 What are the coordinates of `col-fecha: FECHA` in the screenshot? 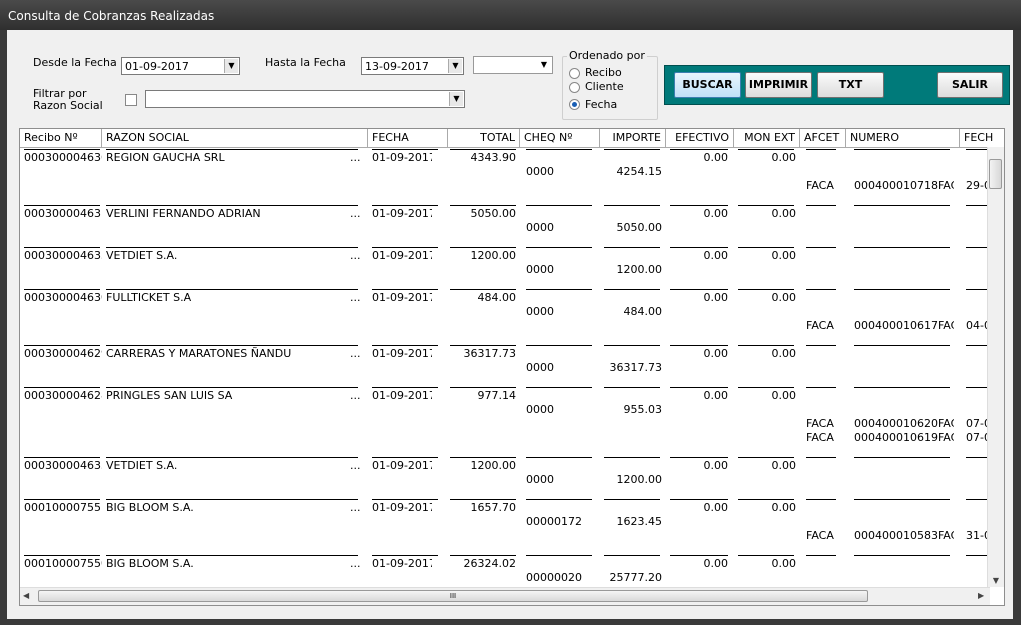 It's located at (408, 138).